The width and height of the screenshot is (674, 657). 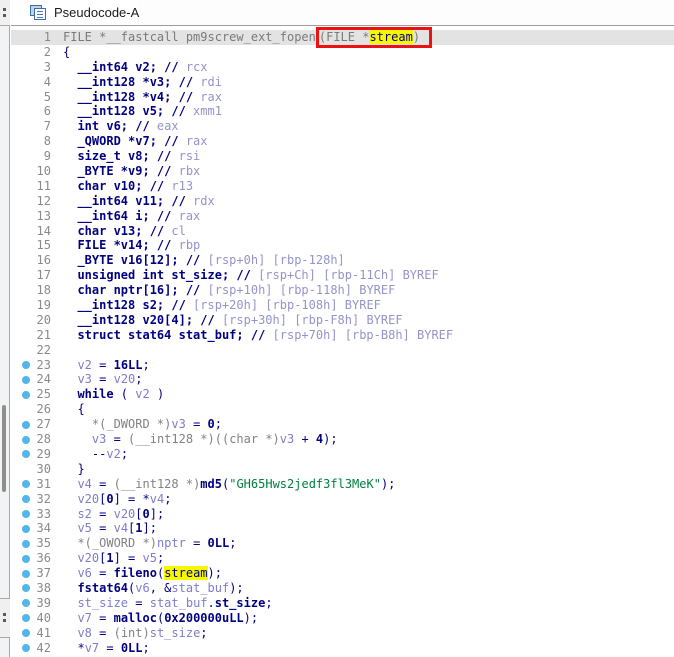 I want to click on code-line: 12 __int64 v11; // rdx, so click(x=342, y=201).